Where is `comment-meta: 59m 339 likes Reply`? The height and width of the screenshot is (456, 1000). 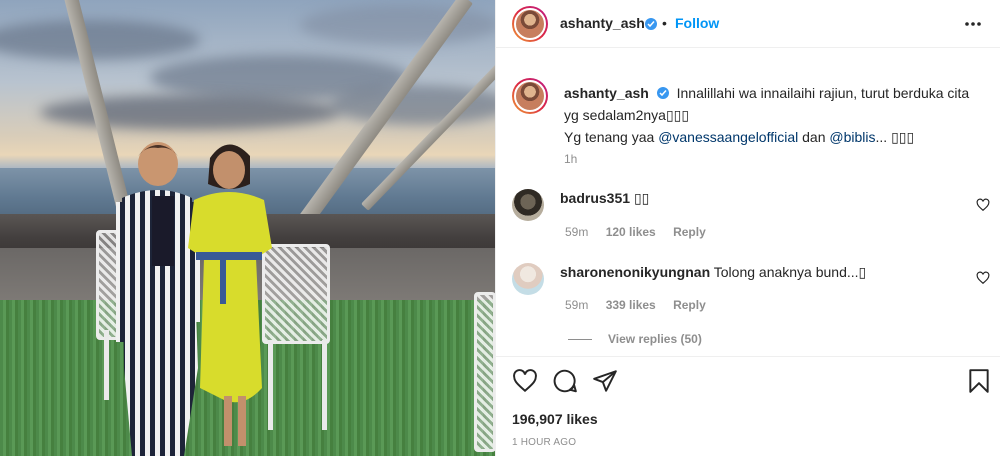
comment-meta: 59m 339 likes Reply is located at coordinates (642, 305).